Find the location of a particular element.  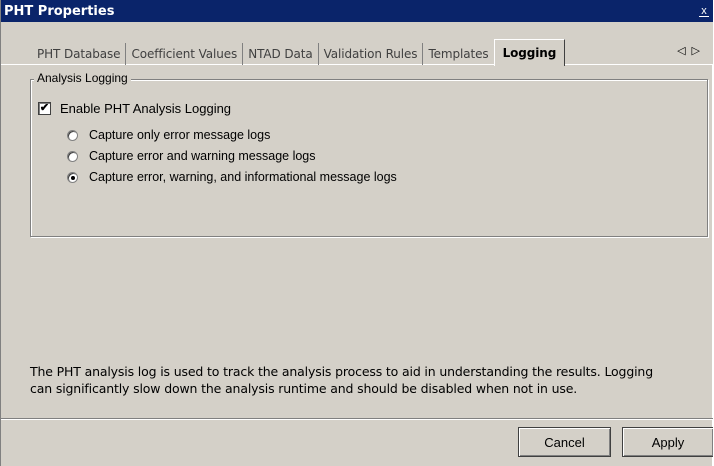

tab-validation-rules: Validation Rules is located at coordinates (371, 54).